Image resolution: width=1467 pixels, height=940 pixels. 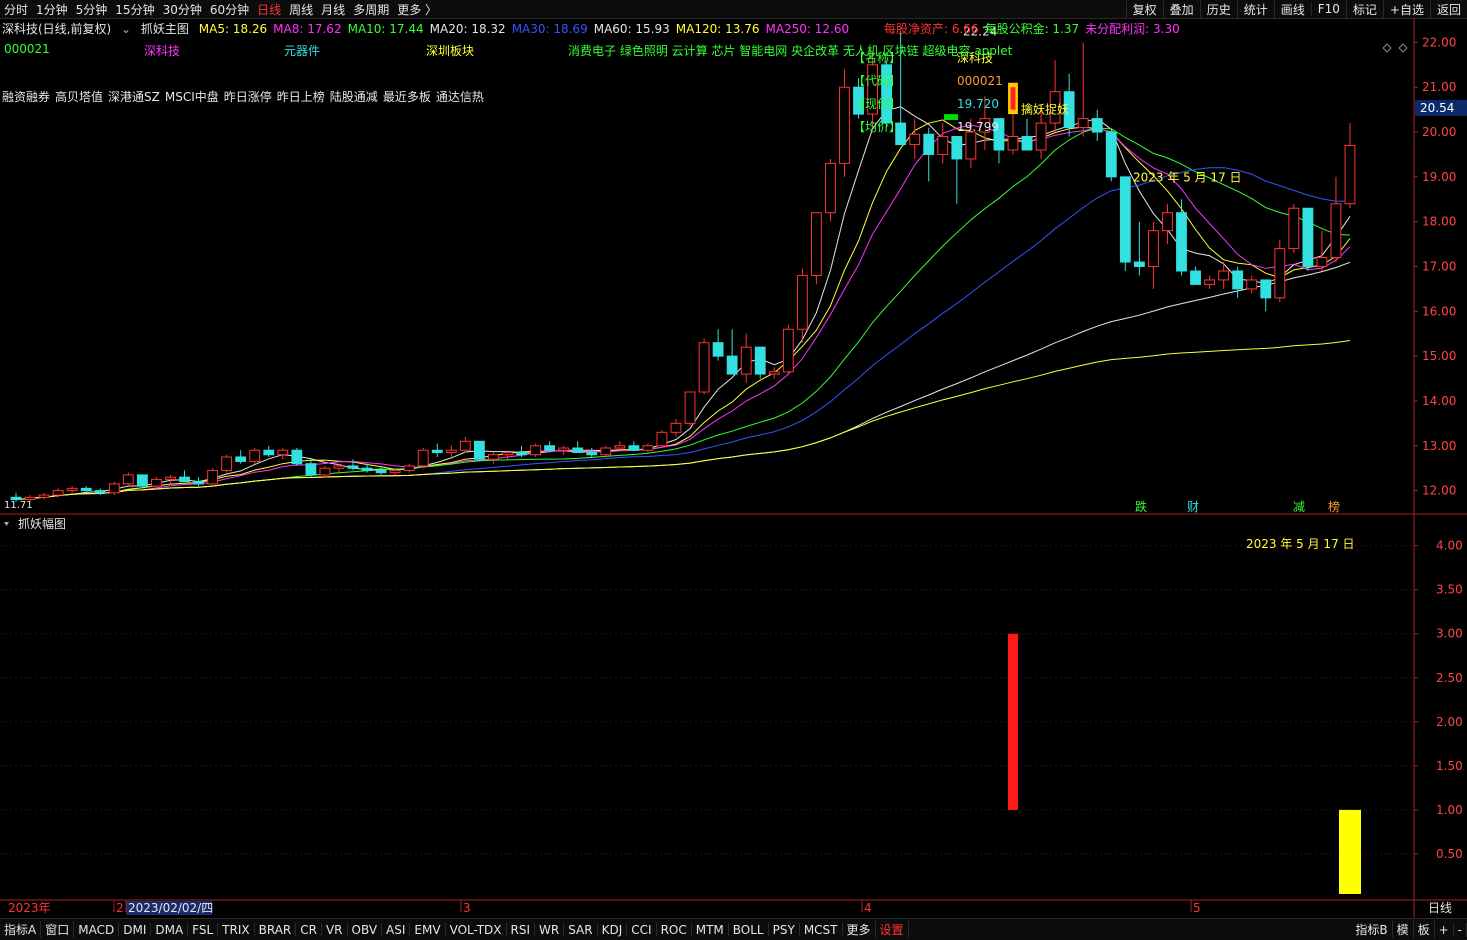 What do you see at coordinates (581, 929) in the screenshot?
I see `indicator-tab-16: SAR` at bounding box center [581, 929].